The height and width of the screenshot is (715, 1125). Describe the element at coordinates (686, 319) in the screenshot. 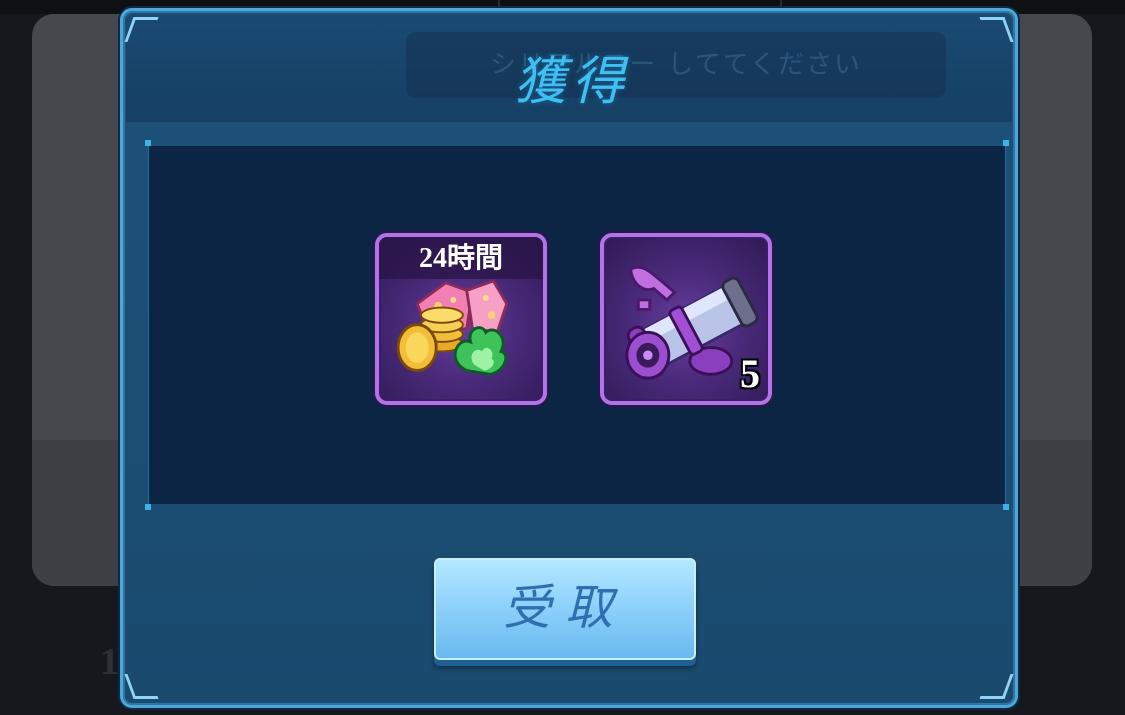

I see `reward-item-purple-cannon: 5` at that location.